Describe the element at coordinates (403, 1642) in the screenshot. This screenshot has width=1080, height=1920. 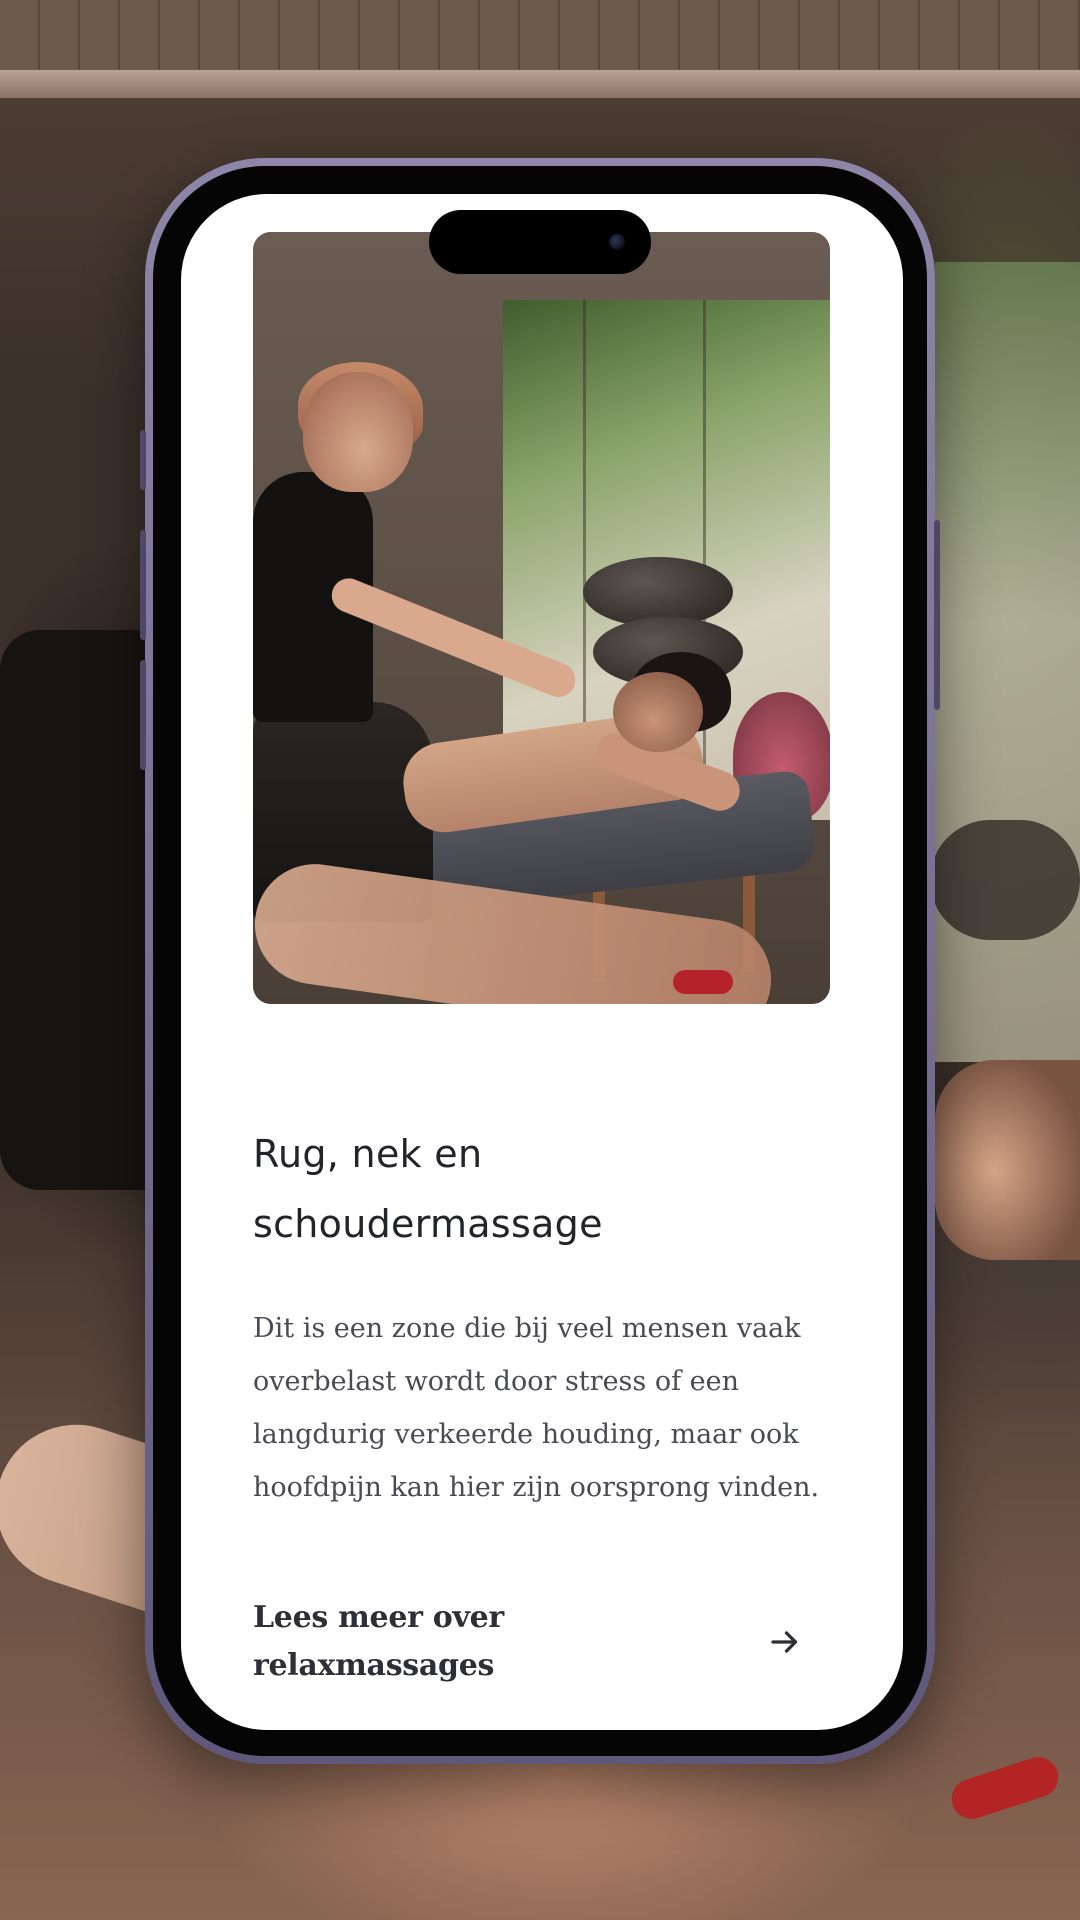
I see `read-more-label: Lees meer over relaxmassages` at that location.